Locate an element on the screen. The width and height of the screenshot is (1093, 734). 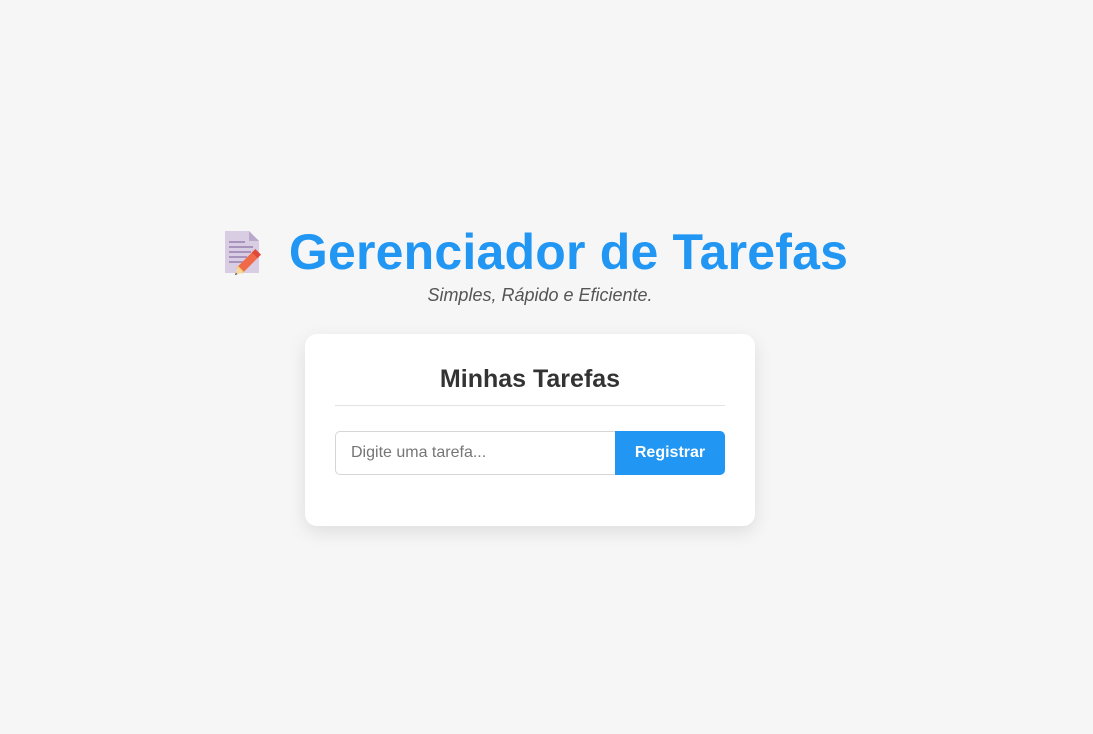
card-title: Minhas Tarefas is located at coordinates (530, 379).